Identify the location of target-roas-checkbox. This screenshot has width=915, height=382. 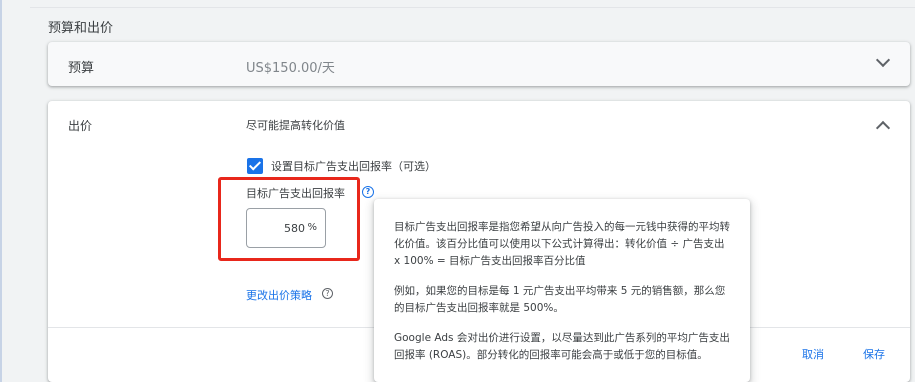
(255, 166).